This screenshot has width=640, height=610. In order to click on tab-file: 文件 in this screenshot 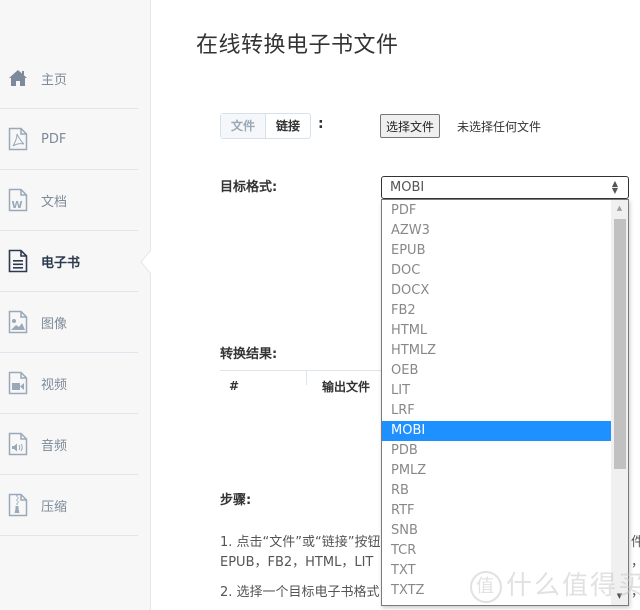, I will do `click(244, 126)`.